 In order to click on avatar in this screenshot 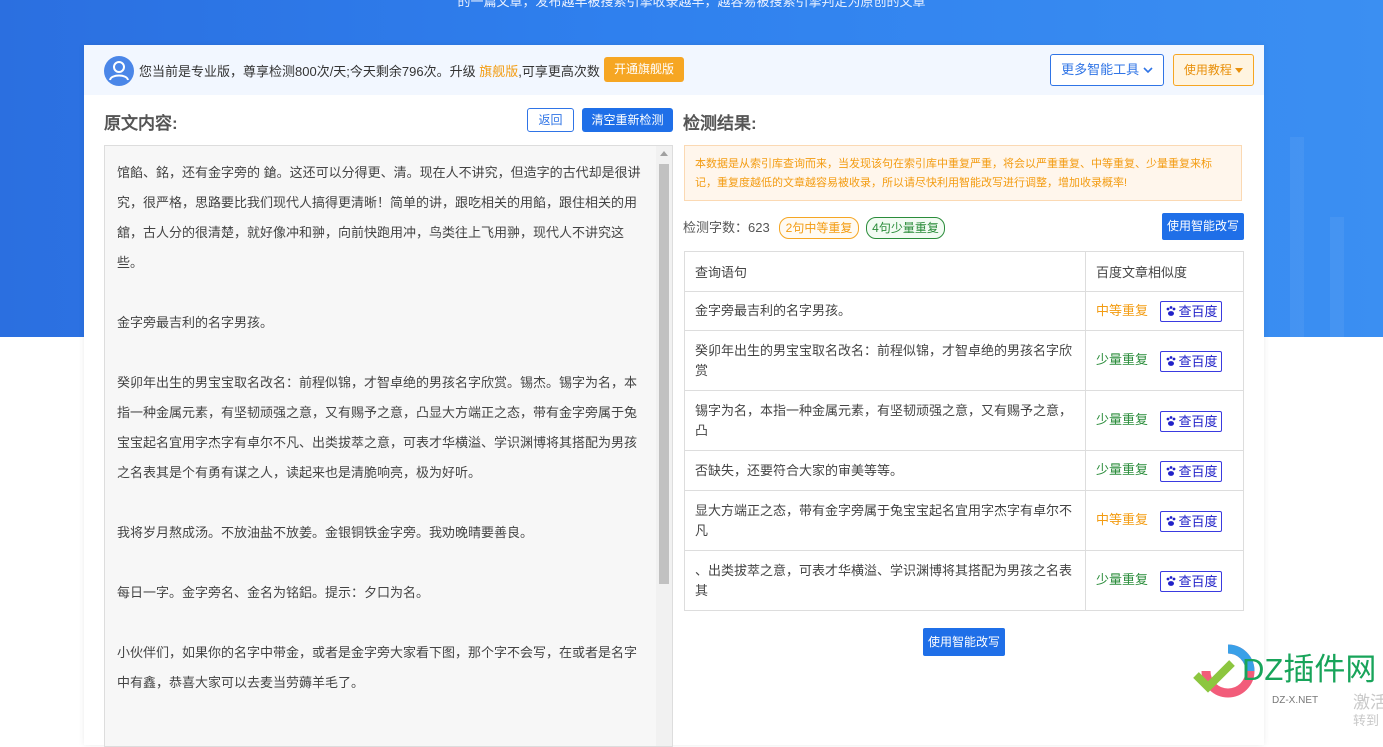, I will do `click(119, 71)`.